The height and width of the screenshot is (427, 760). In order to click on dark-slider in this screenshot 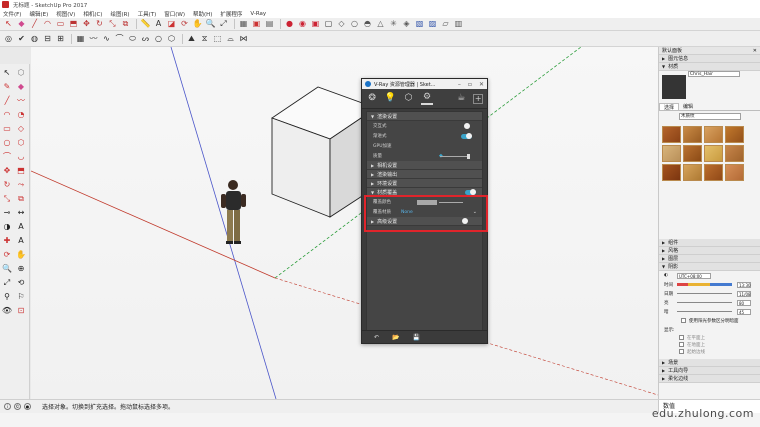, I will do `click(704, 311)`.